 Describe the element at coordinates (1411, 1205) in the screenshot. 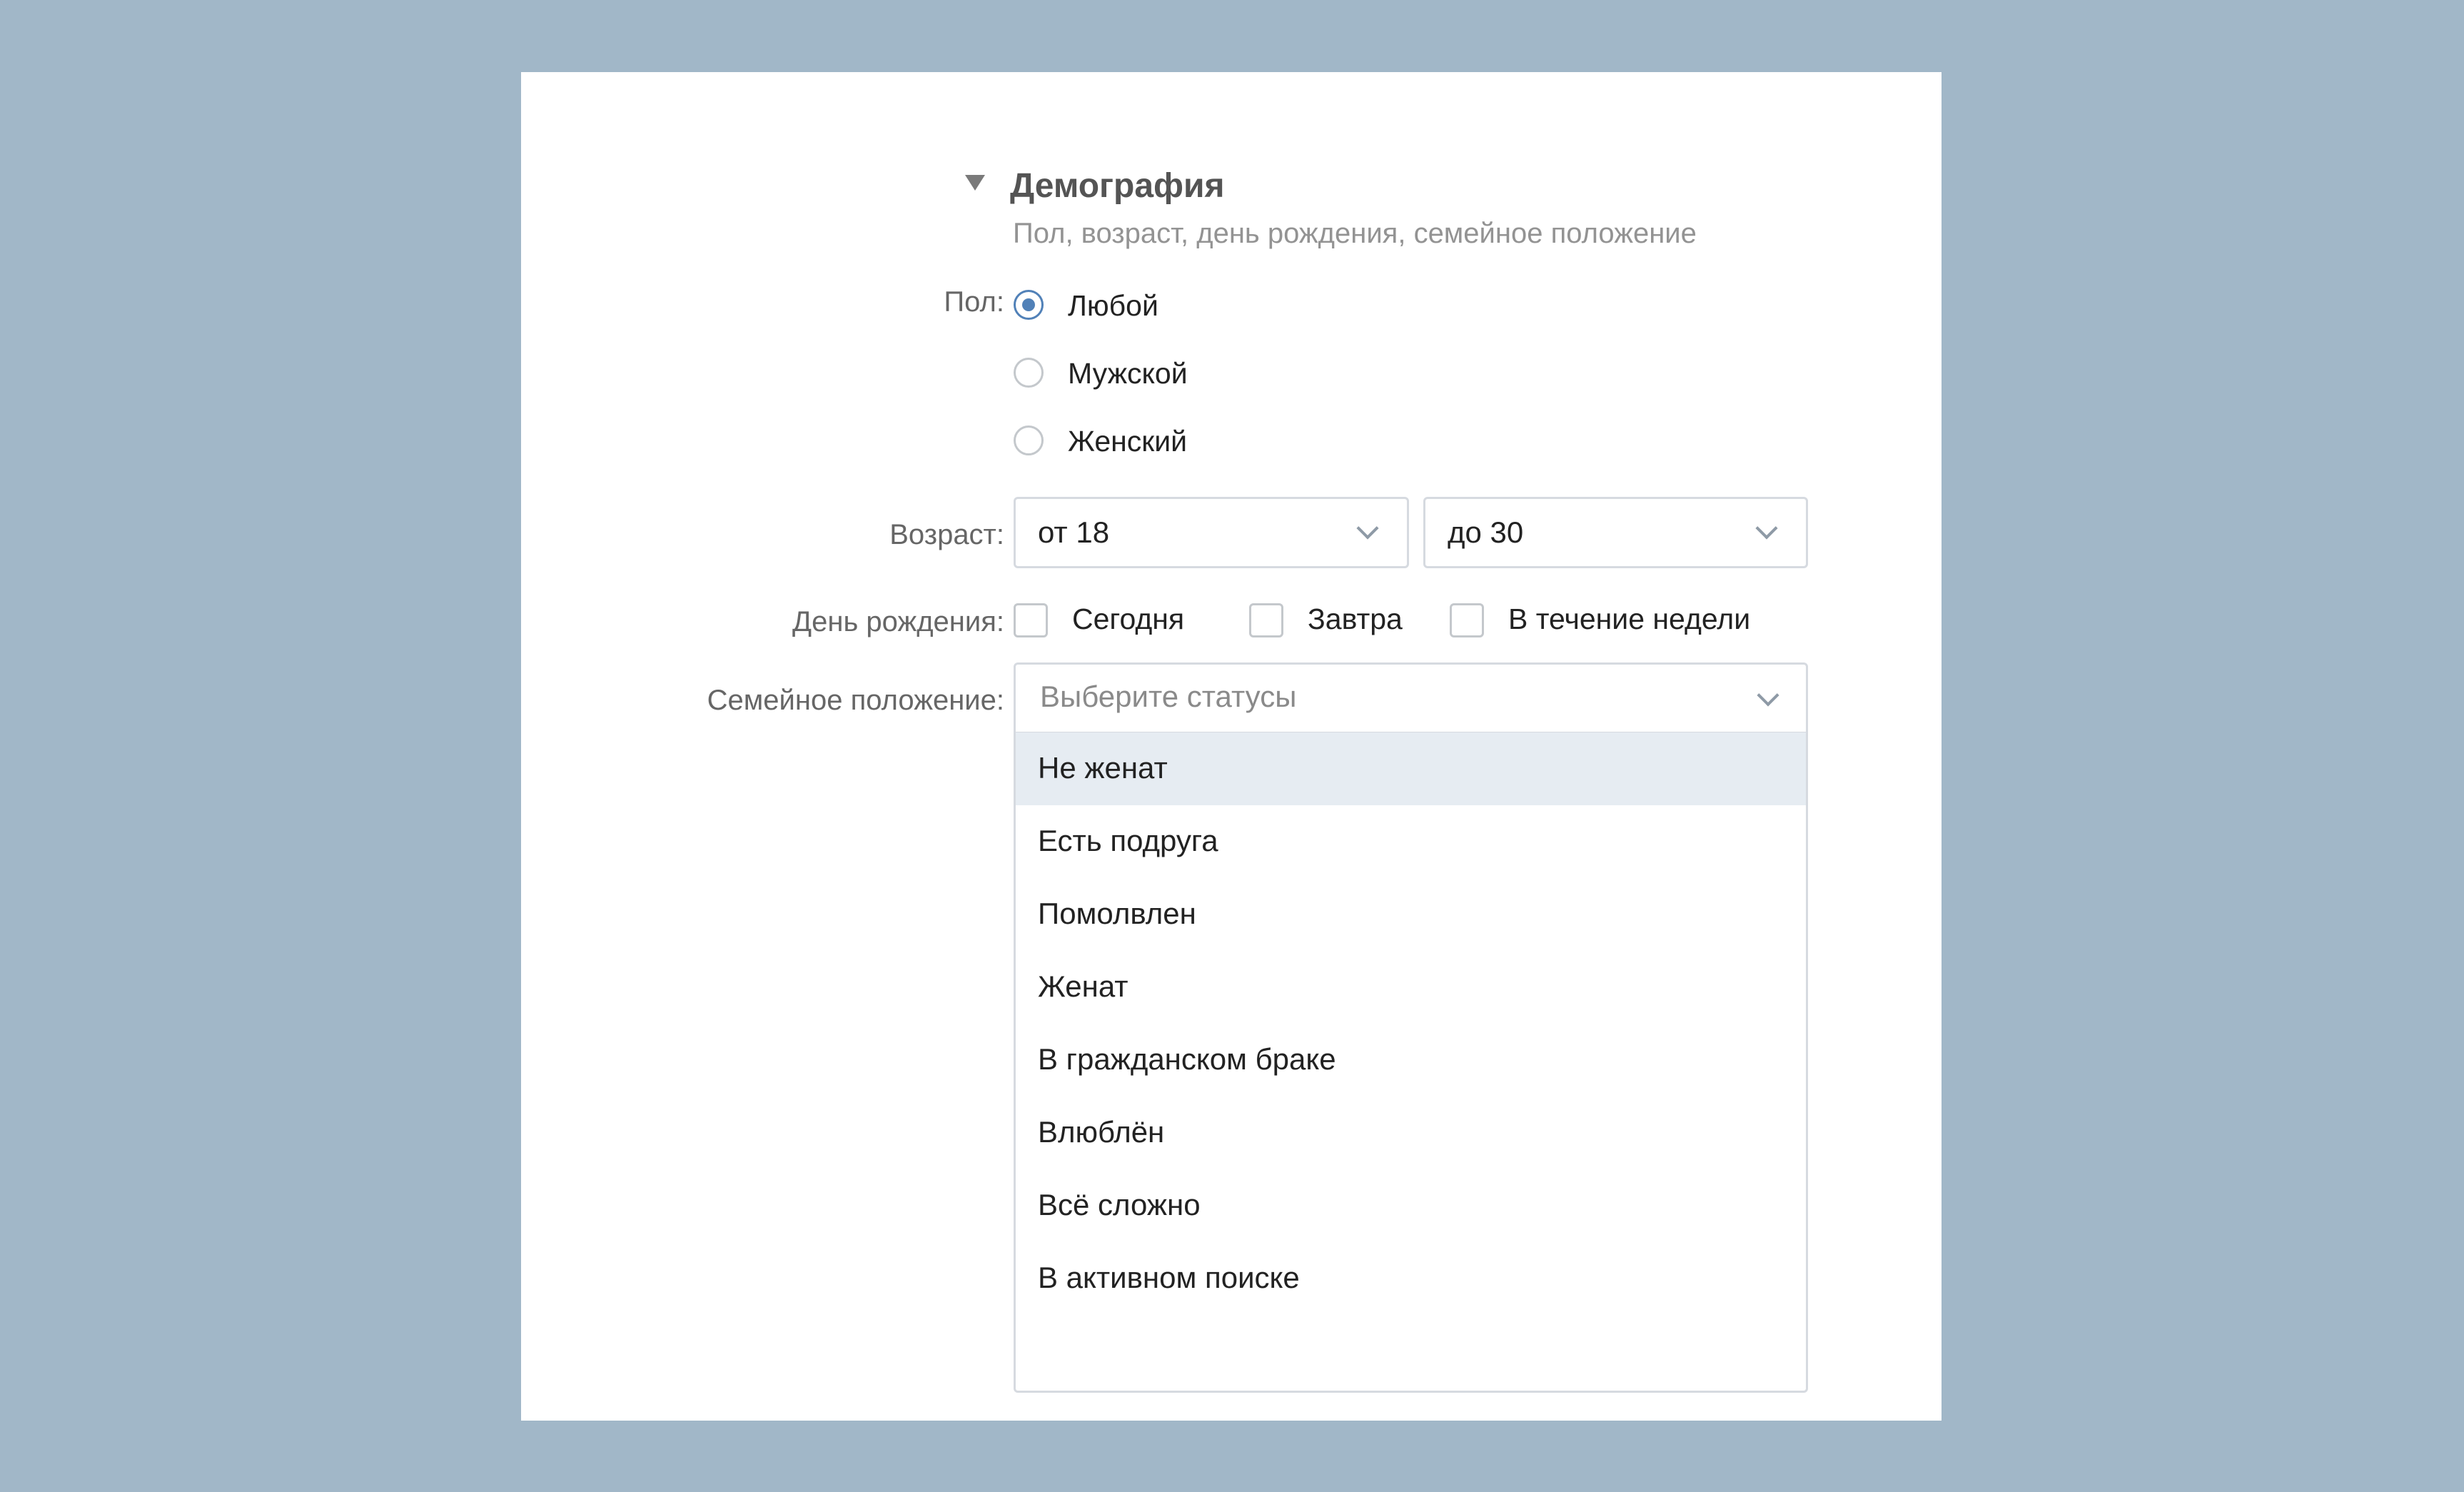

I see `dropdown-item-complicated: Всё сложно` at that location.